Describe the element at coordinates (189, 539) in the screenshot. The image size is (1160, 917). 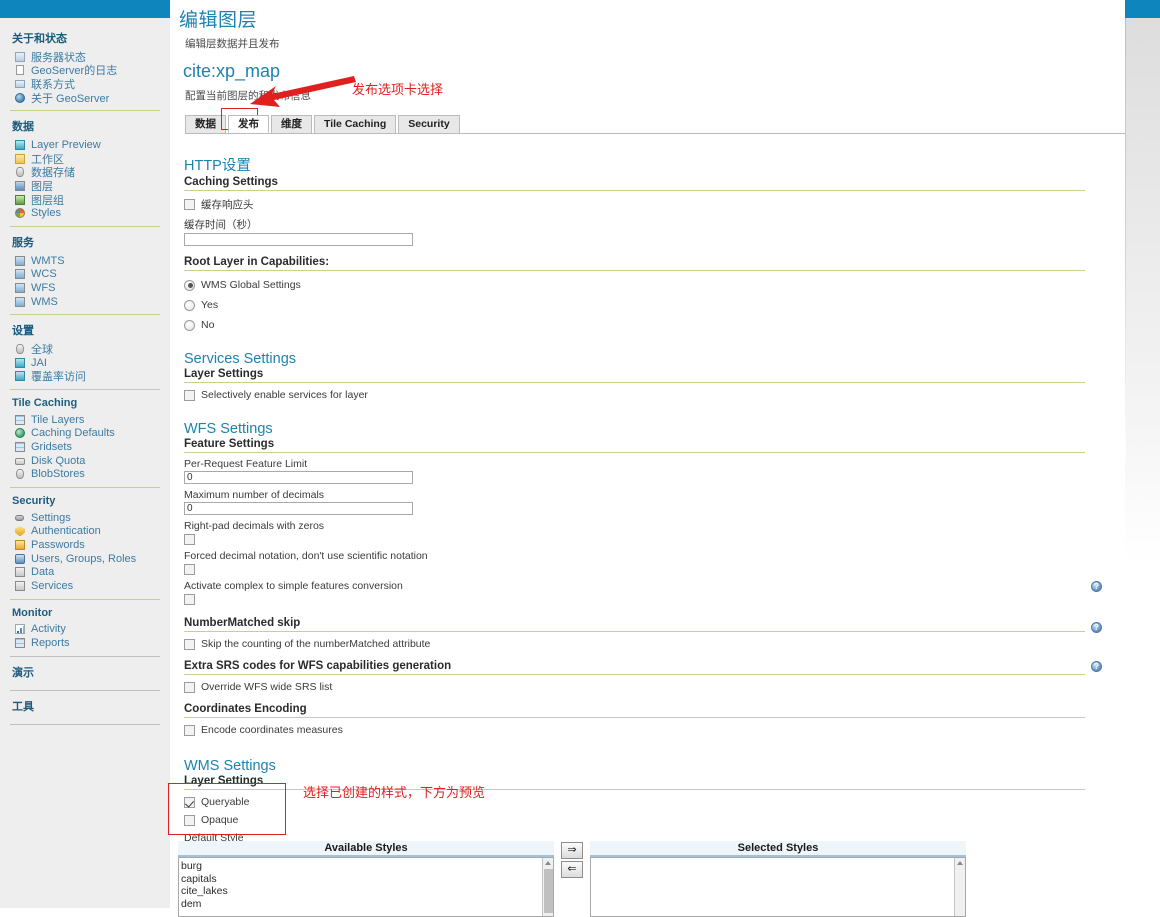
I see `right-pad-checkbox` at that location.